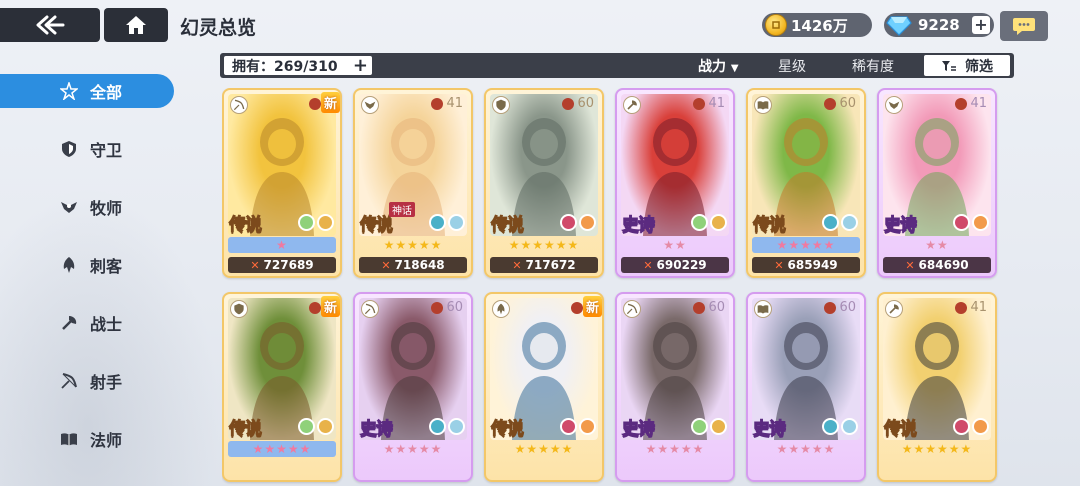 The height and width of the screenshot is (486, 1080). What do you see at coordinates (69, 207) in the screenshot?
I see `wings-icon` at bounding box center [69, 207].